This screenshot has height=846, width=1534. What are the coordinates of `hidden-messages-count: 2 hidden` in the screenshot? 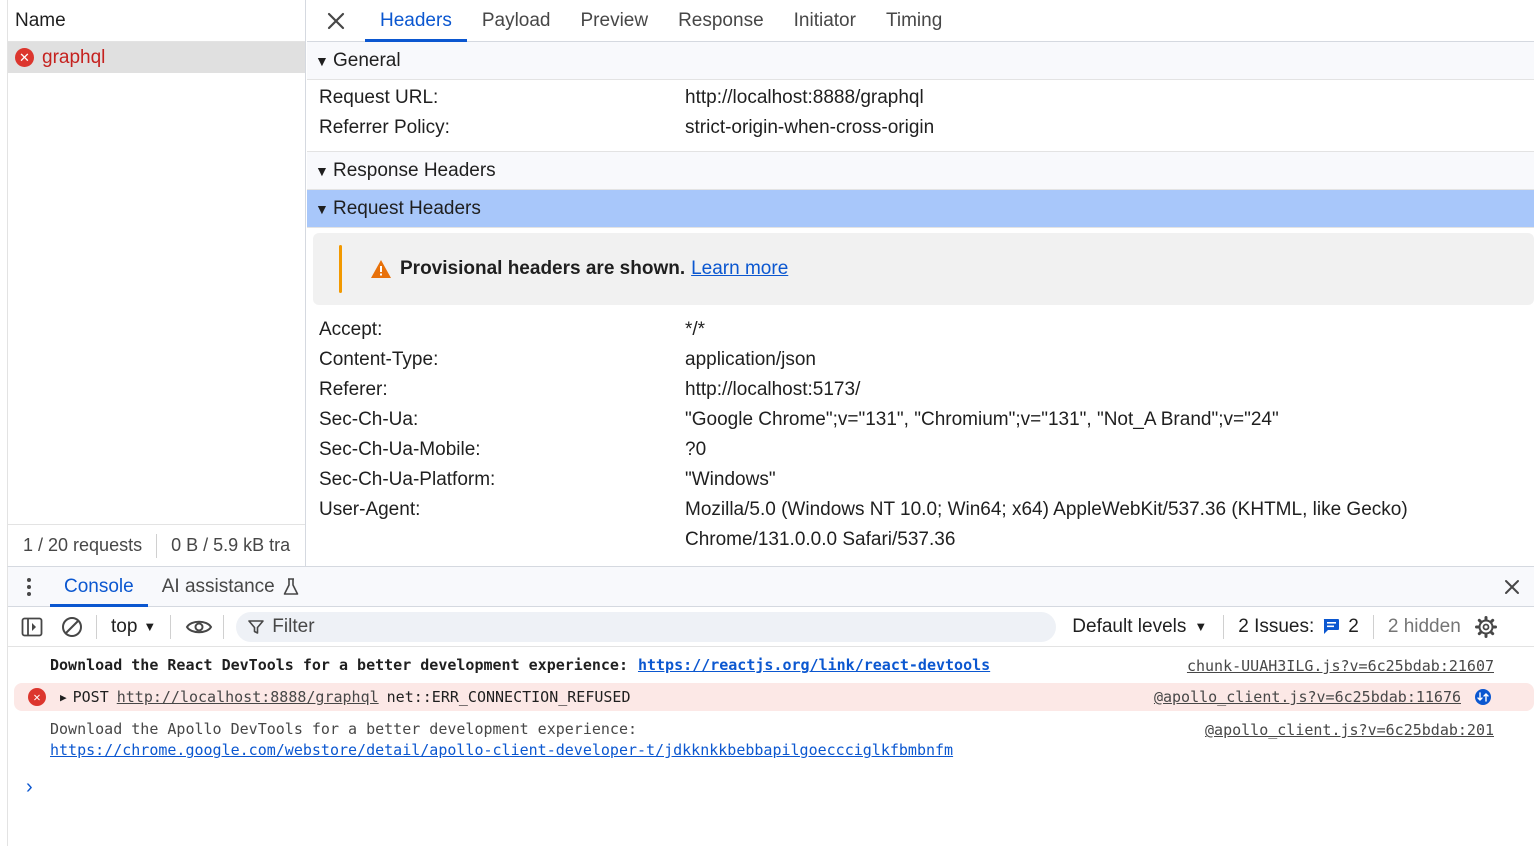 It's located at (1424, 626).